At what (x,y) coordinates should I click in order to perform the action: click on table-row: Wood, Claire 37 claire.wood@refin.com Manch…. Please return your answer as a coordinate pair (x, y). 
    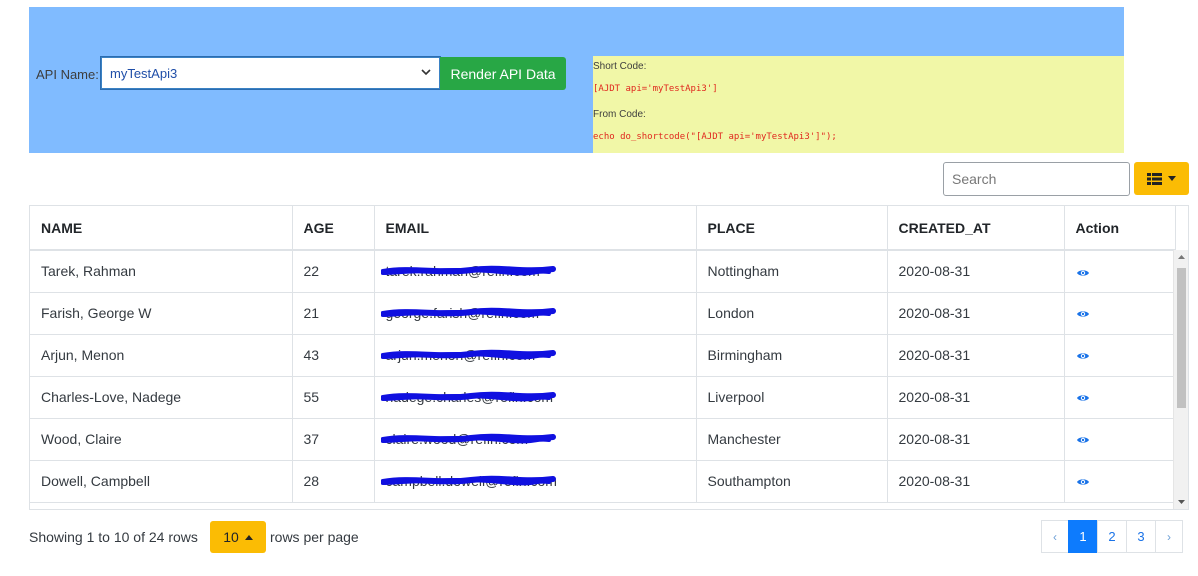
    Looking at the image, I should click on (603, 439).